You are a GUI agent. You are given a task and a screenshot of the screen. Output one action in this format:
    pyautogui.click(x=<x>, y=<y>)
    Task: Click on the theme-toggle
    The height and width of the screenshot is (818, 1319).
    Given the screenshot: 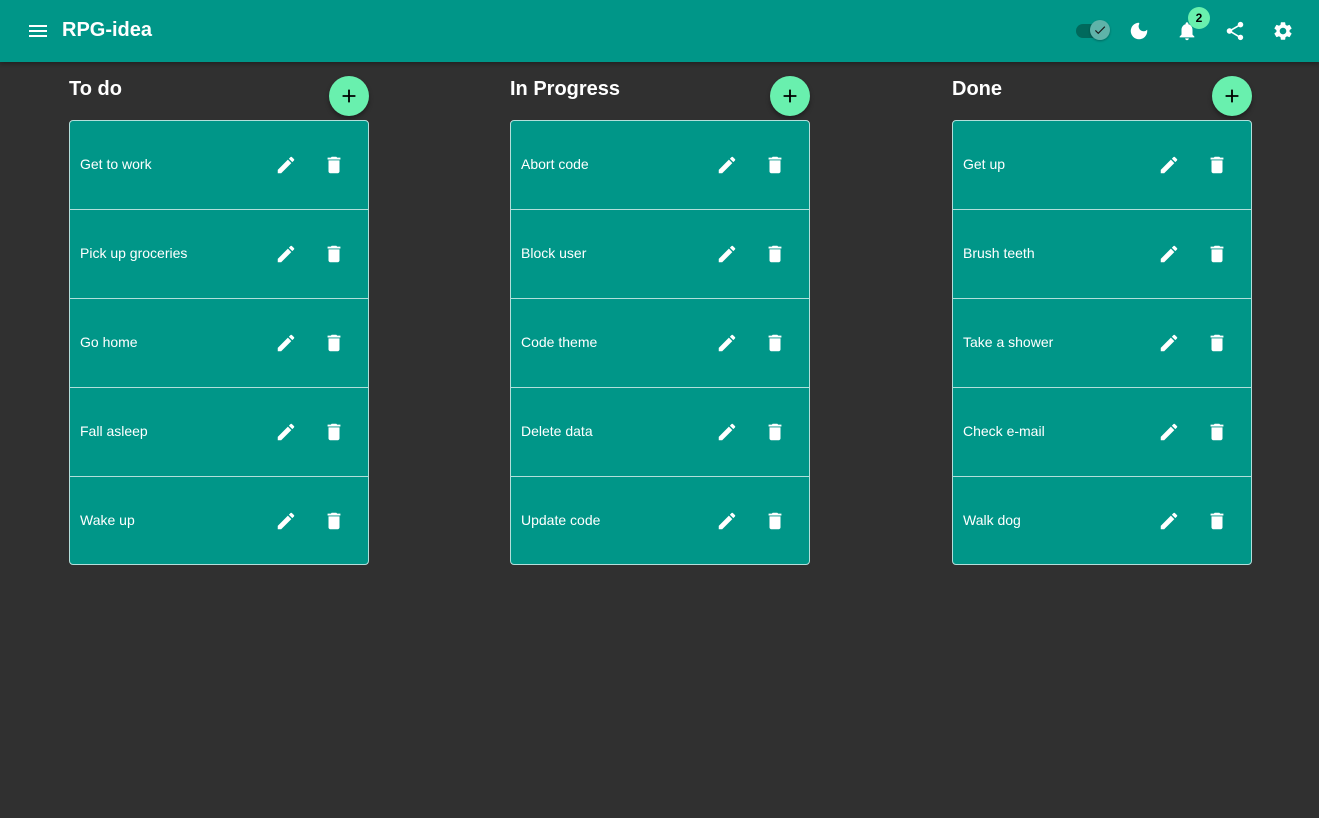 What is the action you would take?
    pyautogui.click(x=1093, y=30)
    